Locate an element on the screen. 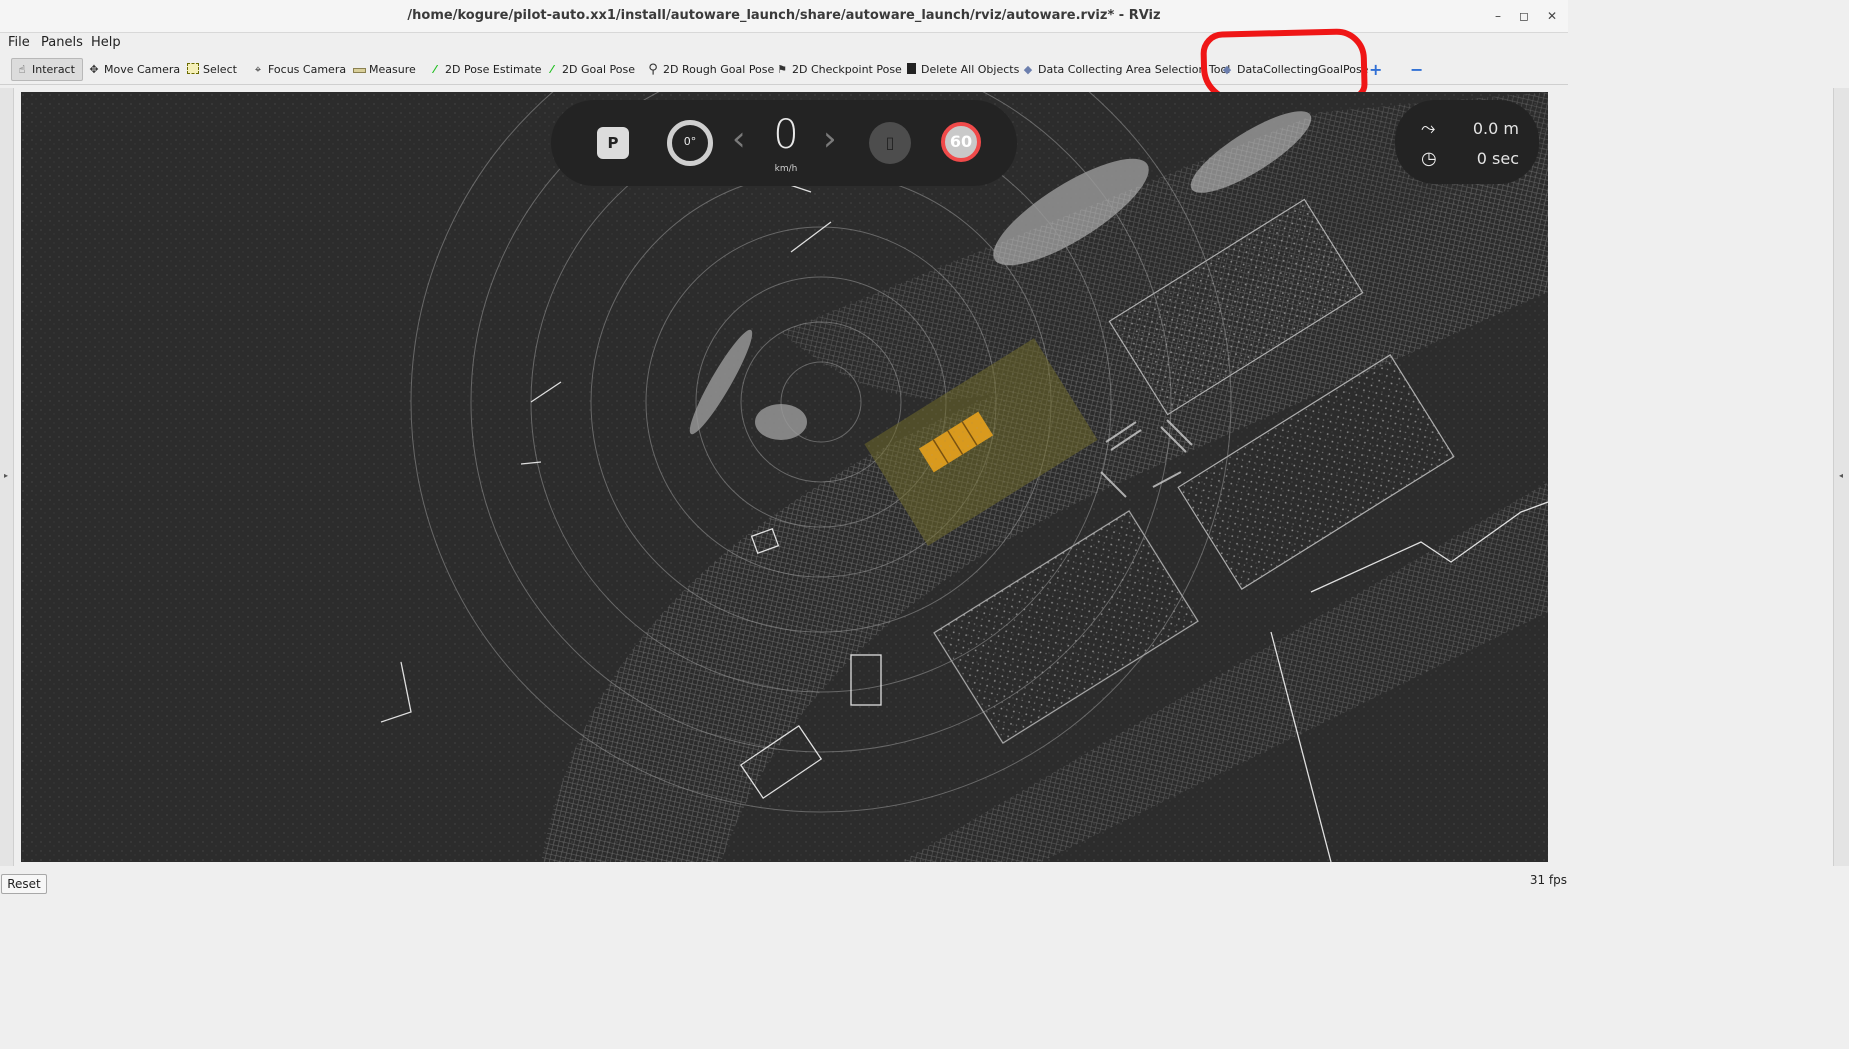  expand-right-icon: ▸ is located at coordinates (6, 475).